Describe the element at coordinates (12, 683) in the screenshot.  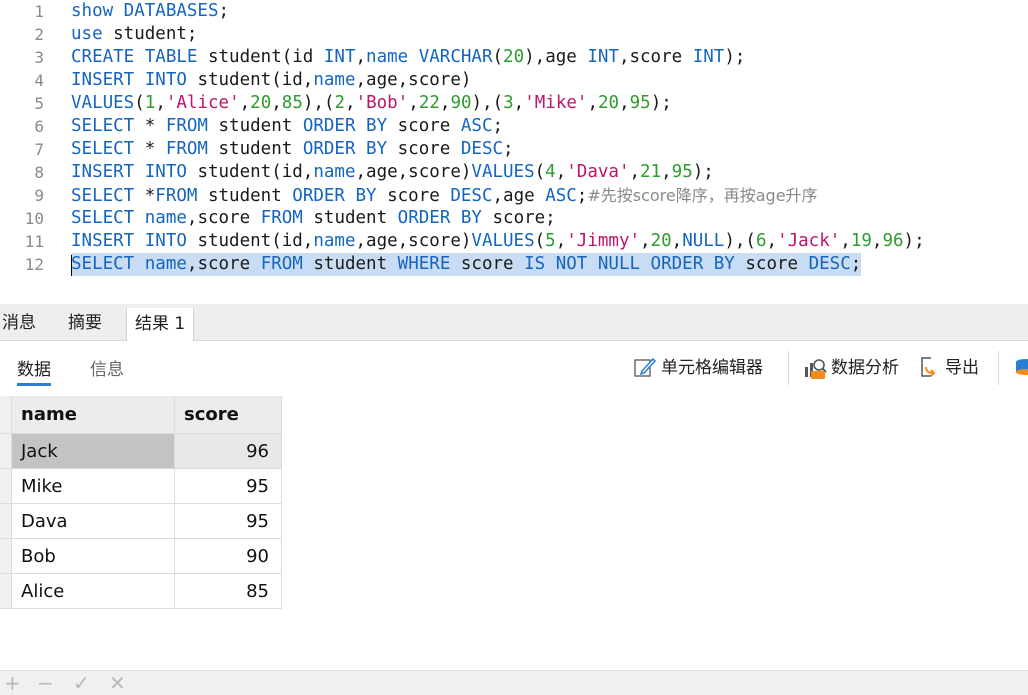
I see `add-record-button: +` at that location.